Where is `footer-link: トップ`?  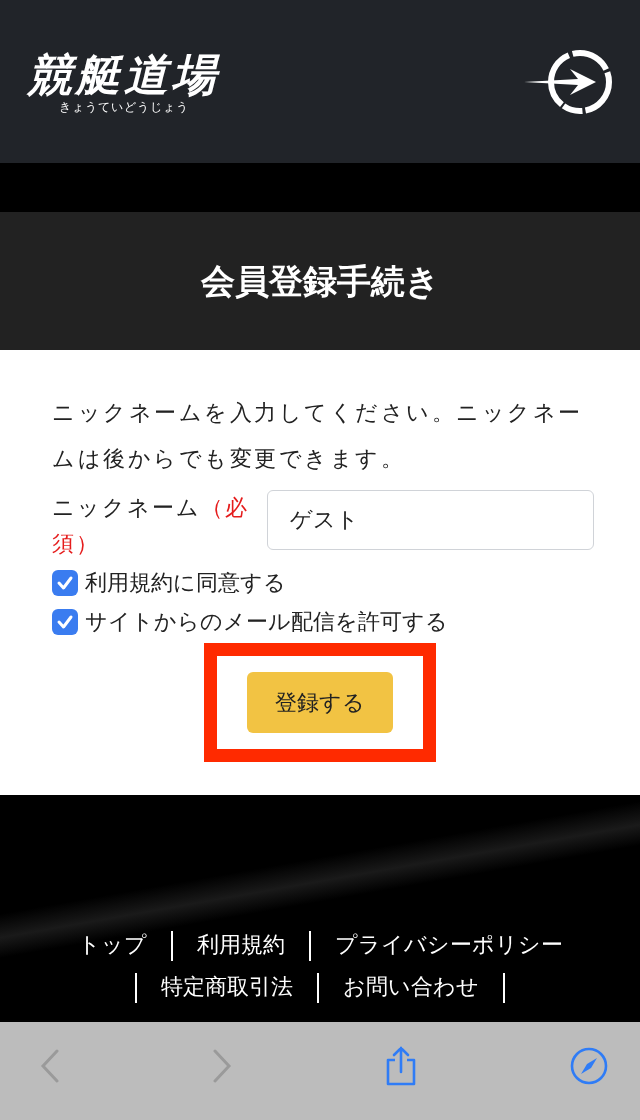 footer-link: トップ is located at coordinates (112, 944).